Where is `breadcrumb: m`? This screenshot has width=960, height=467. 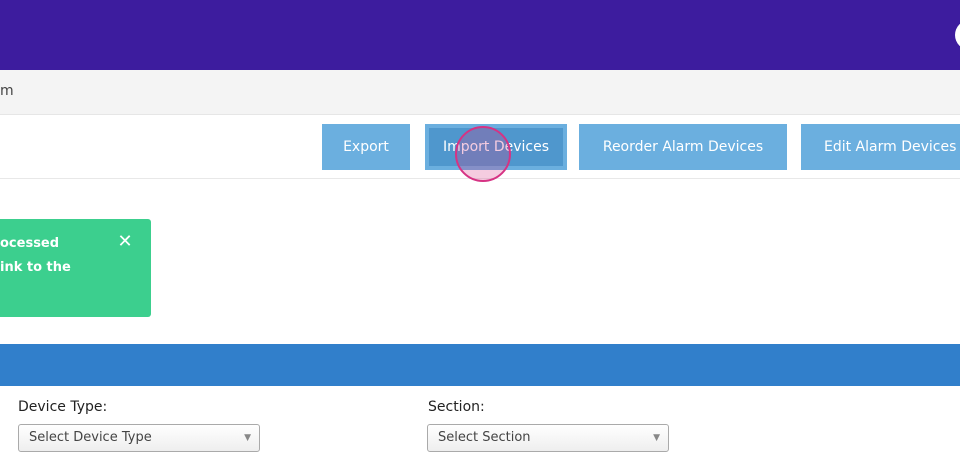
breadcrumb: m is located at coordinates (480, 92).